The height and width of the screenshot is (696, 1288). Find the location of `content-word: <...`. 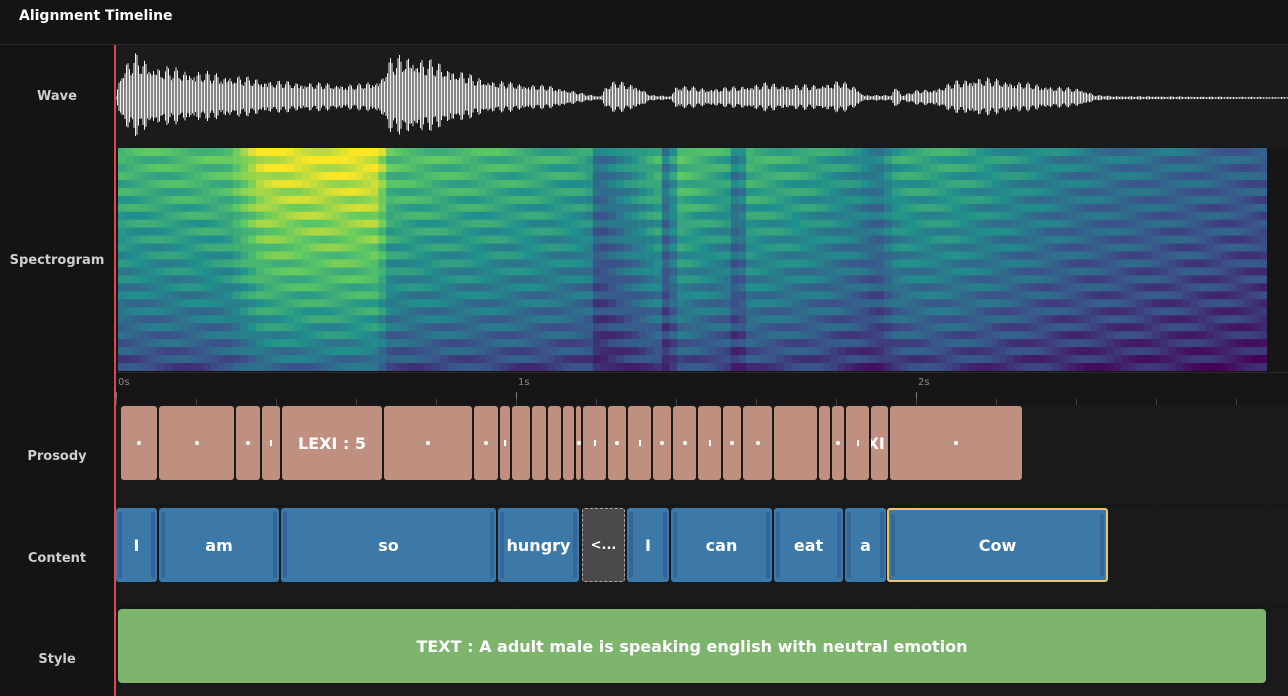

content-word: <... is located at coordinates (603, 545).